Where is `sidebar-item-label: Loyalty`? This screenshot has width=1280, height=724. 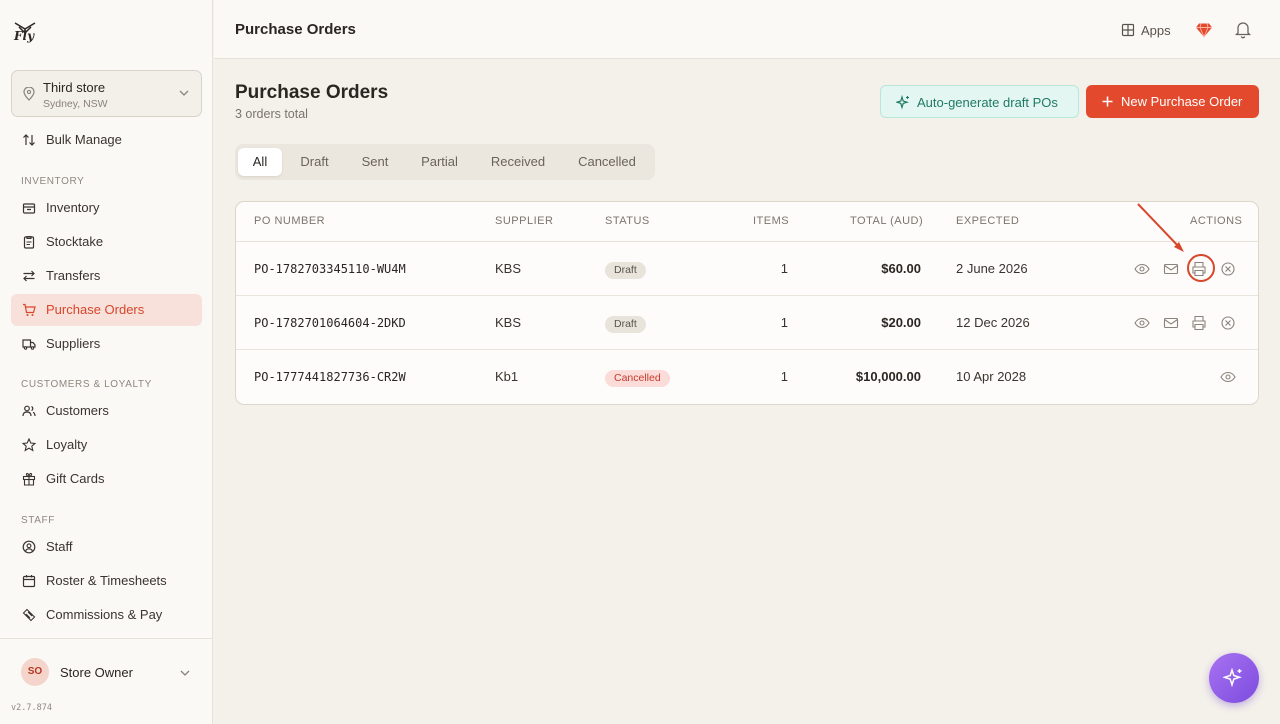 sidebar-item-label: Loyalty is located at coordinates (67, 444).